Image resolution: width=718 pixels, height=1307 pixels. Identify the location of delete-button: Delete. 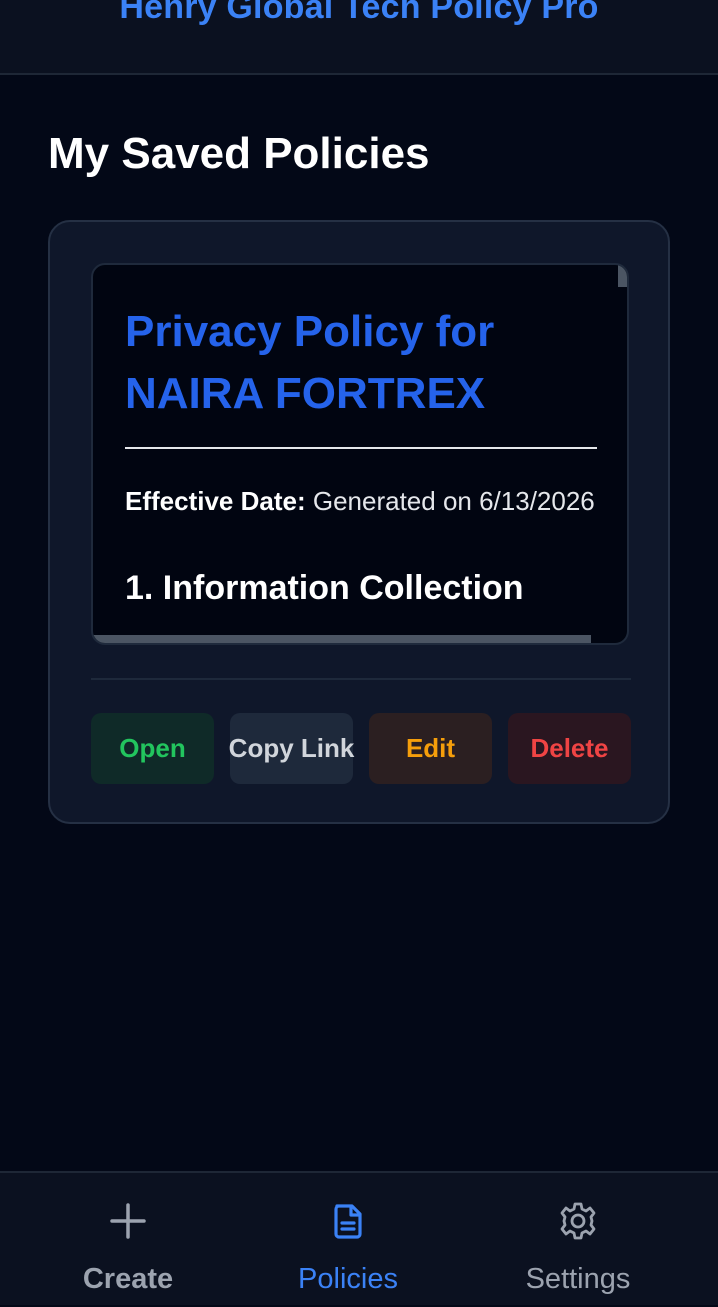
(569, 748).